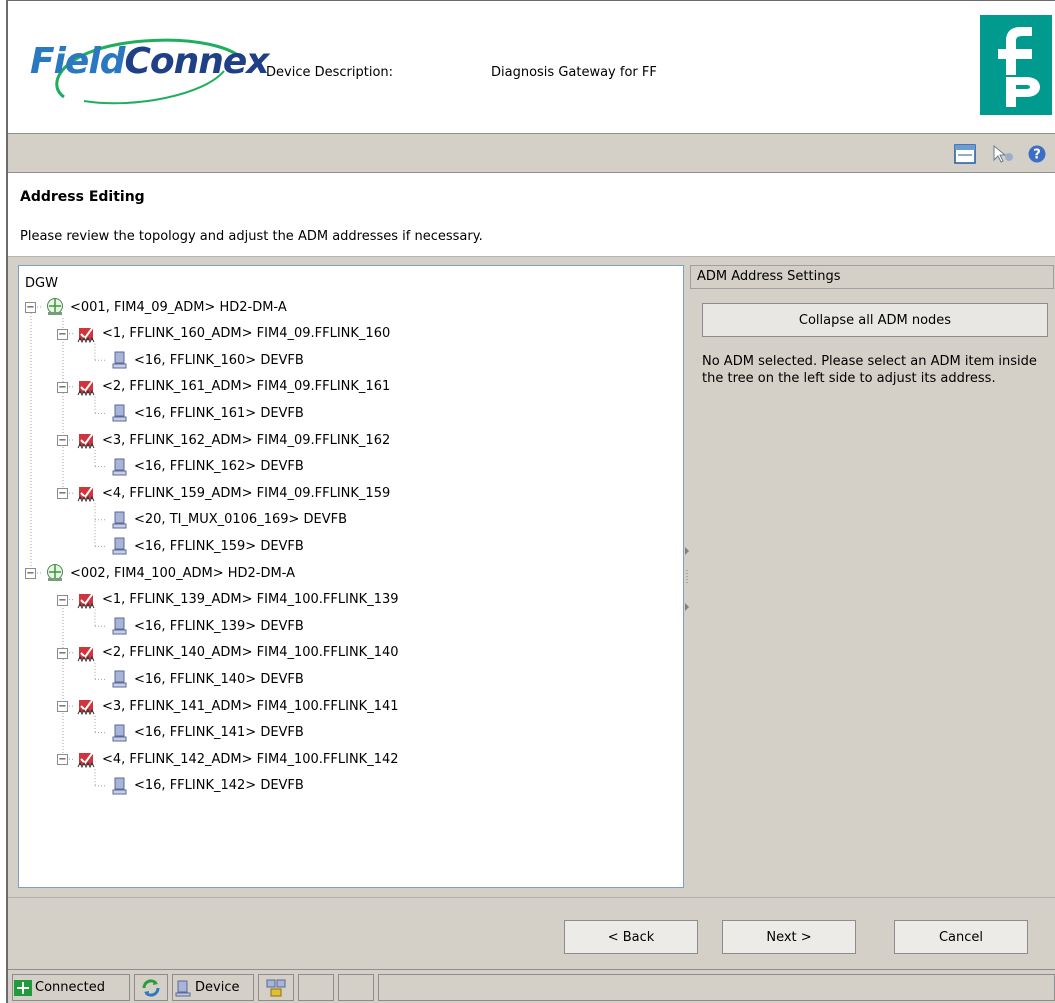 The height and width of the screenshot is (1003, 1055). I want to click on tree-item-label: <16, FFLINK_162> DEVFB, so click(219, 467).